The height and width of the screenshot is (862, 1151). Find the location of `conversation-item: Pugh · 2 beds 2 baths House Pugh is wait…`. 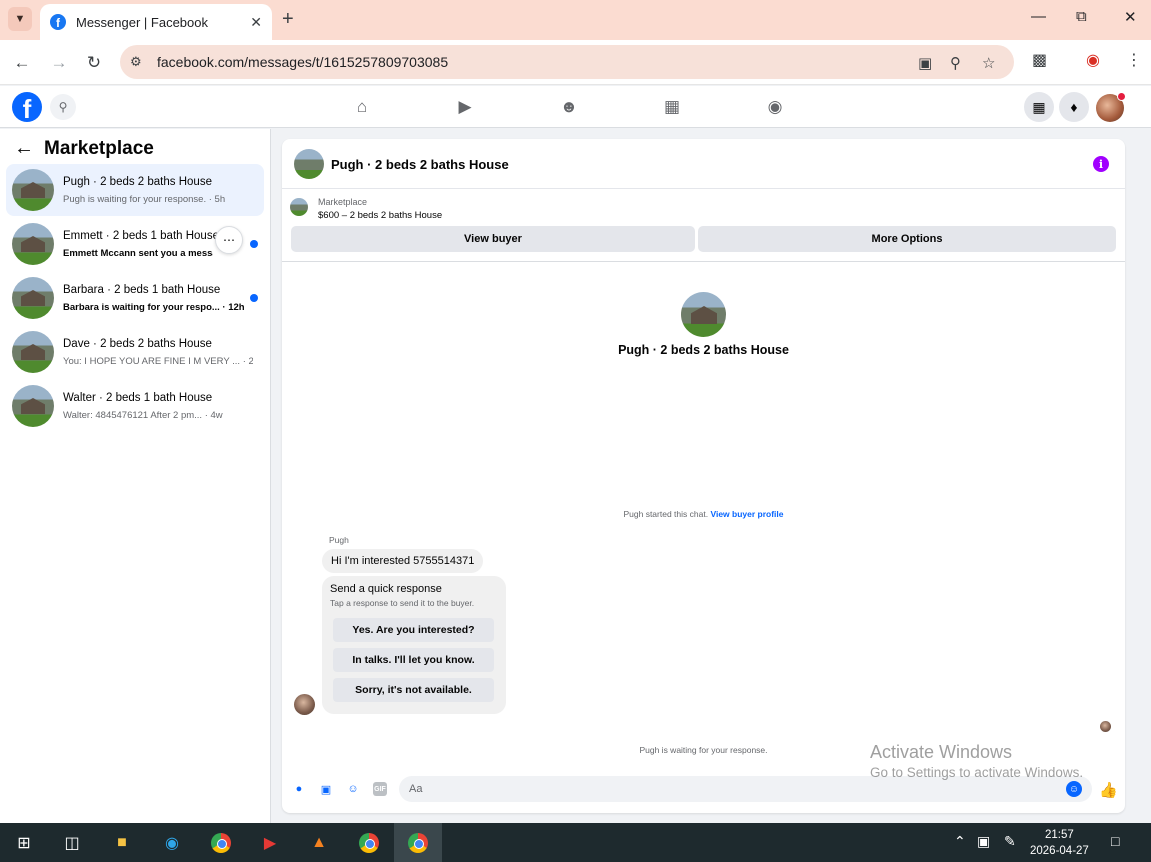

conversation-item: Pugh · 2 beds 2 baths House Pugh is wait… is located at coordinates (135, 190).